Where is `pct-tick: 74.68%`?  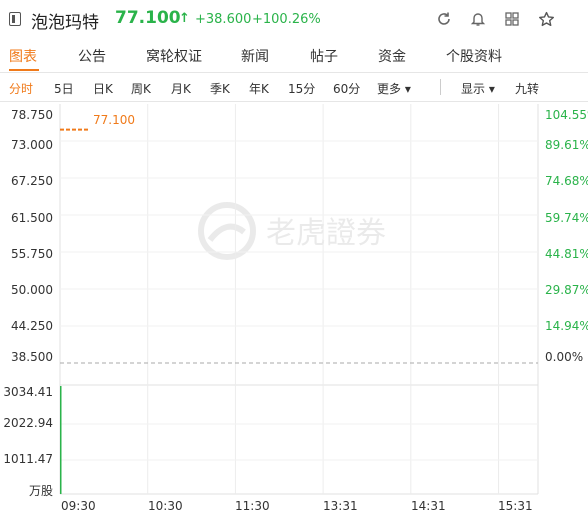 pct-tick: 74.68% is located at coordinates (566, 181).